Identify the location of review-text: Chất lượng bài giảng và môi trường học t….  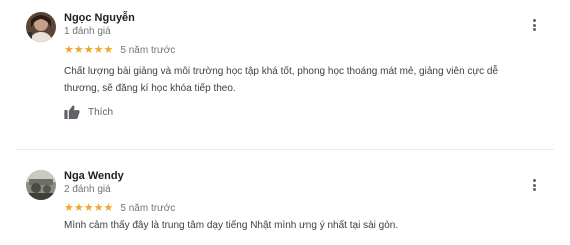
(281, 80).